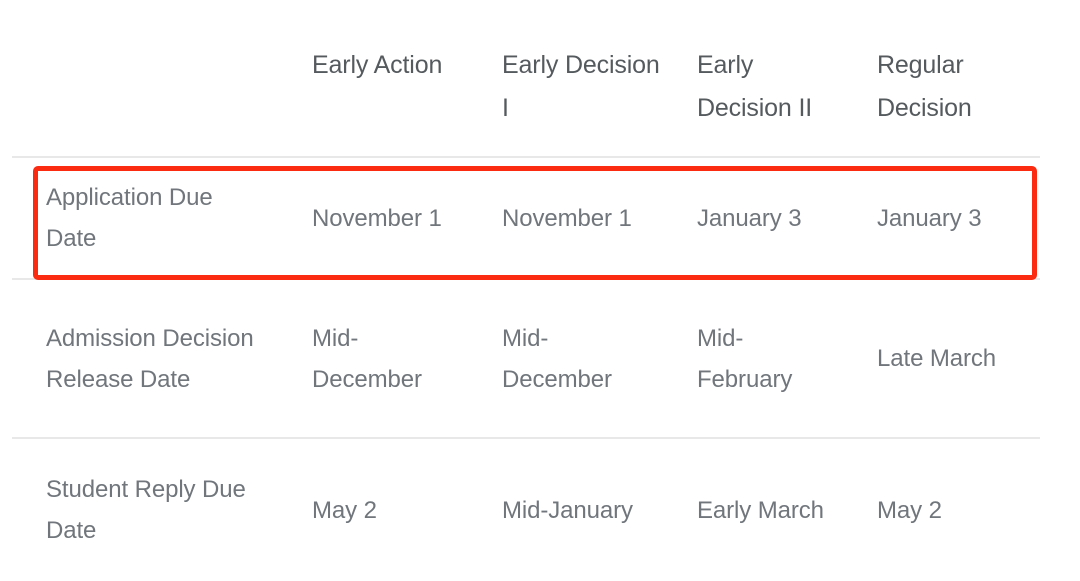  Describe the element at coordinates (373, 217) in the screenshot. I see `cell-application-due-early-action: November 1` at that location.